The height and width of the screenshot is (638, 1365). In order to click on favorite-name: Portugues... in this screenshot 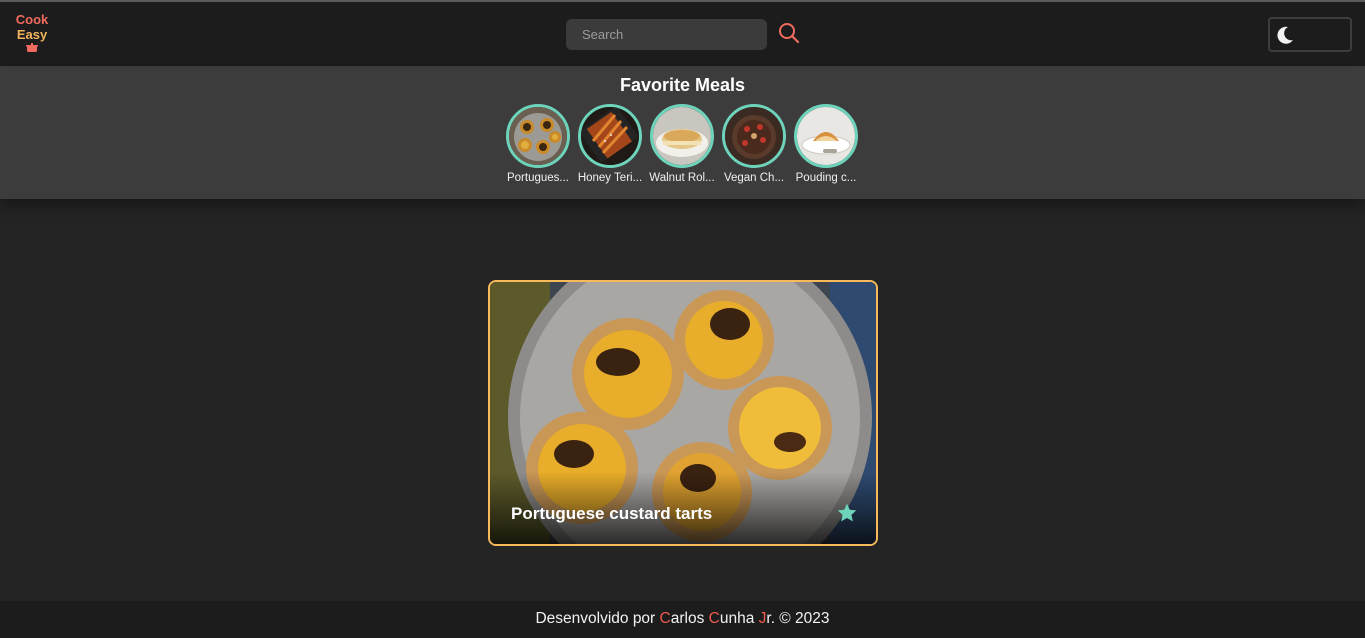, I will do `click(537, 178)`.